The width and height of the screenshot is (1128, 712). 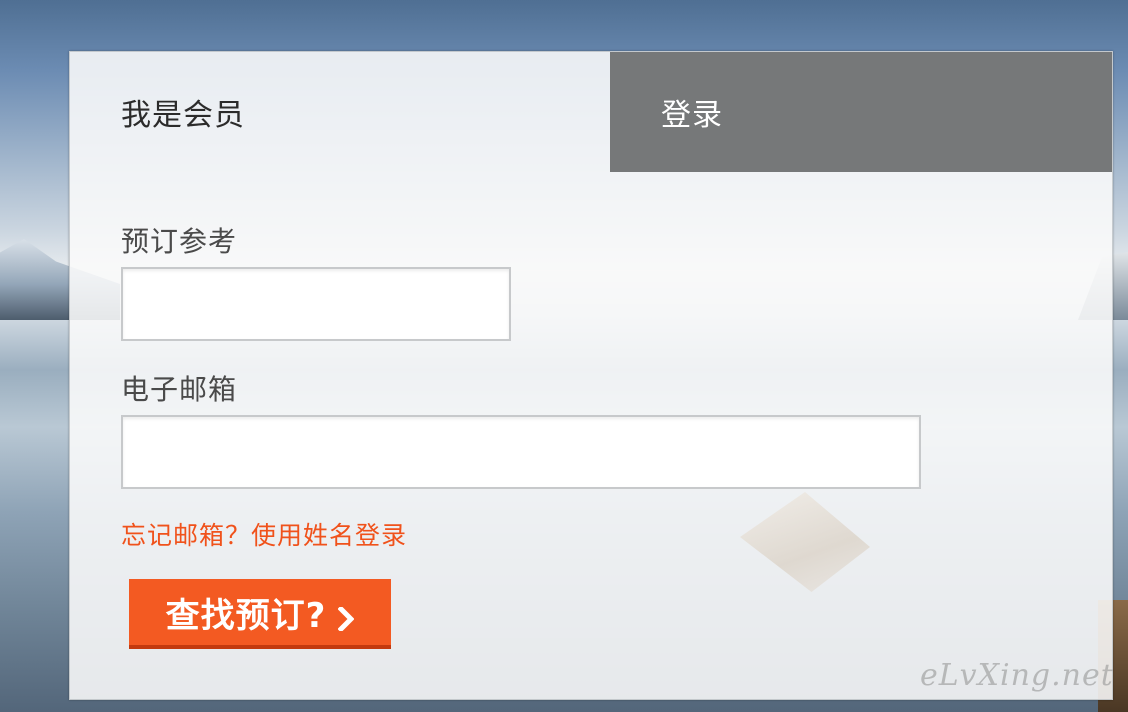 I want to click on forgot-email-link: 忘记邮箱？使用姓名登录, so click(x=264, y=534).